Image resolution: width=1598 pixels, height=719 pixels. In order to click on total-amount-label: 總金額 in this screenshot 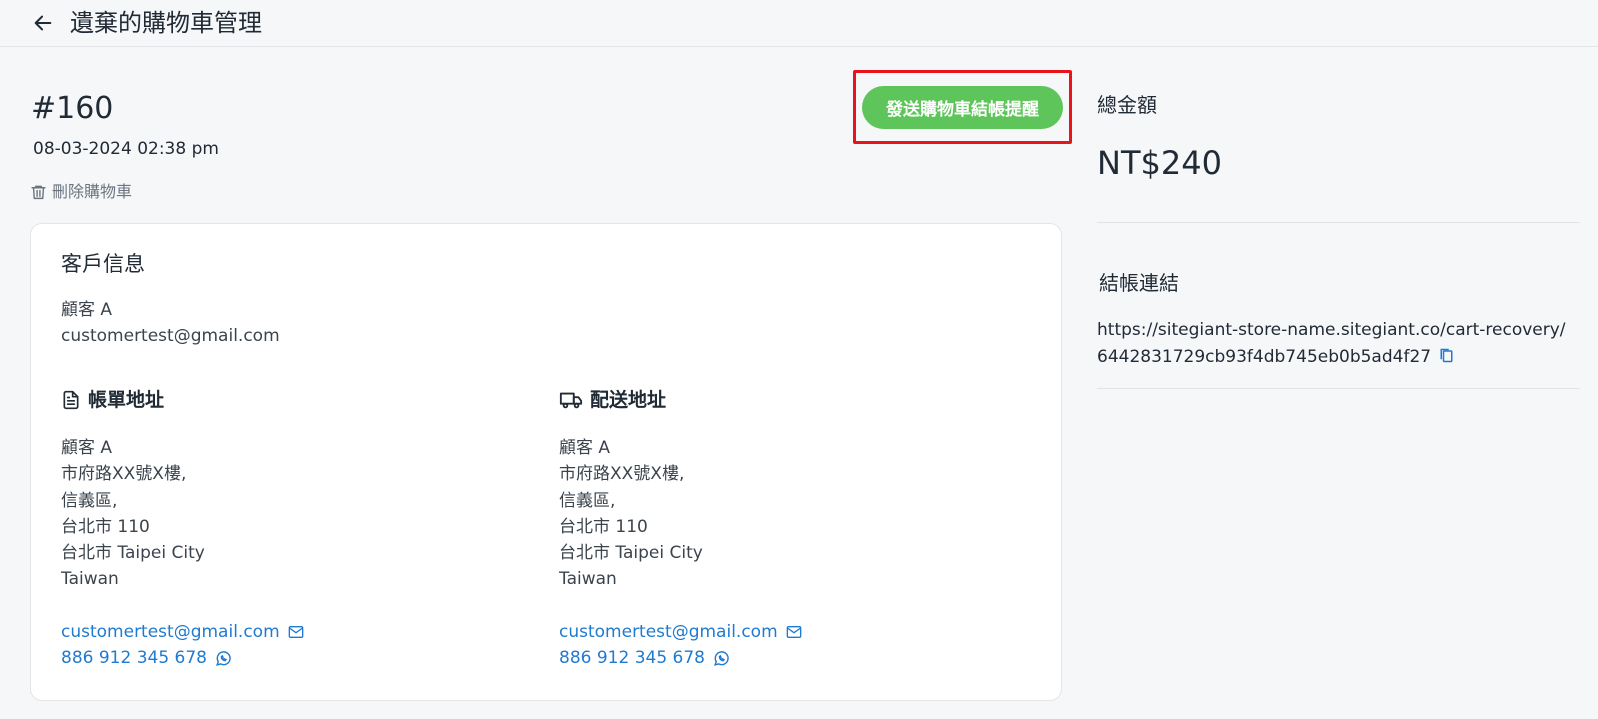, I will do `click(1127, 105)`.